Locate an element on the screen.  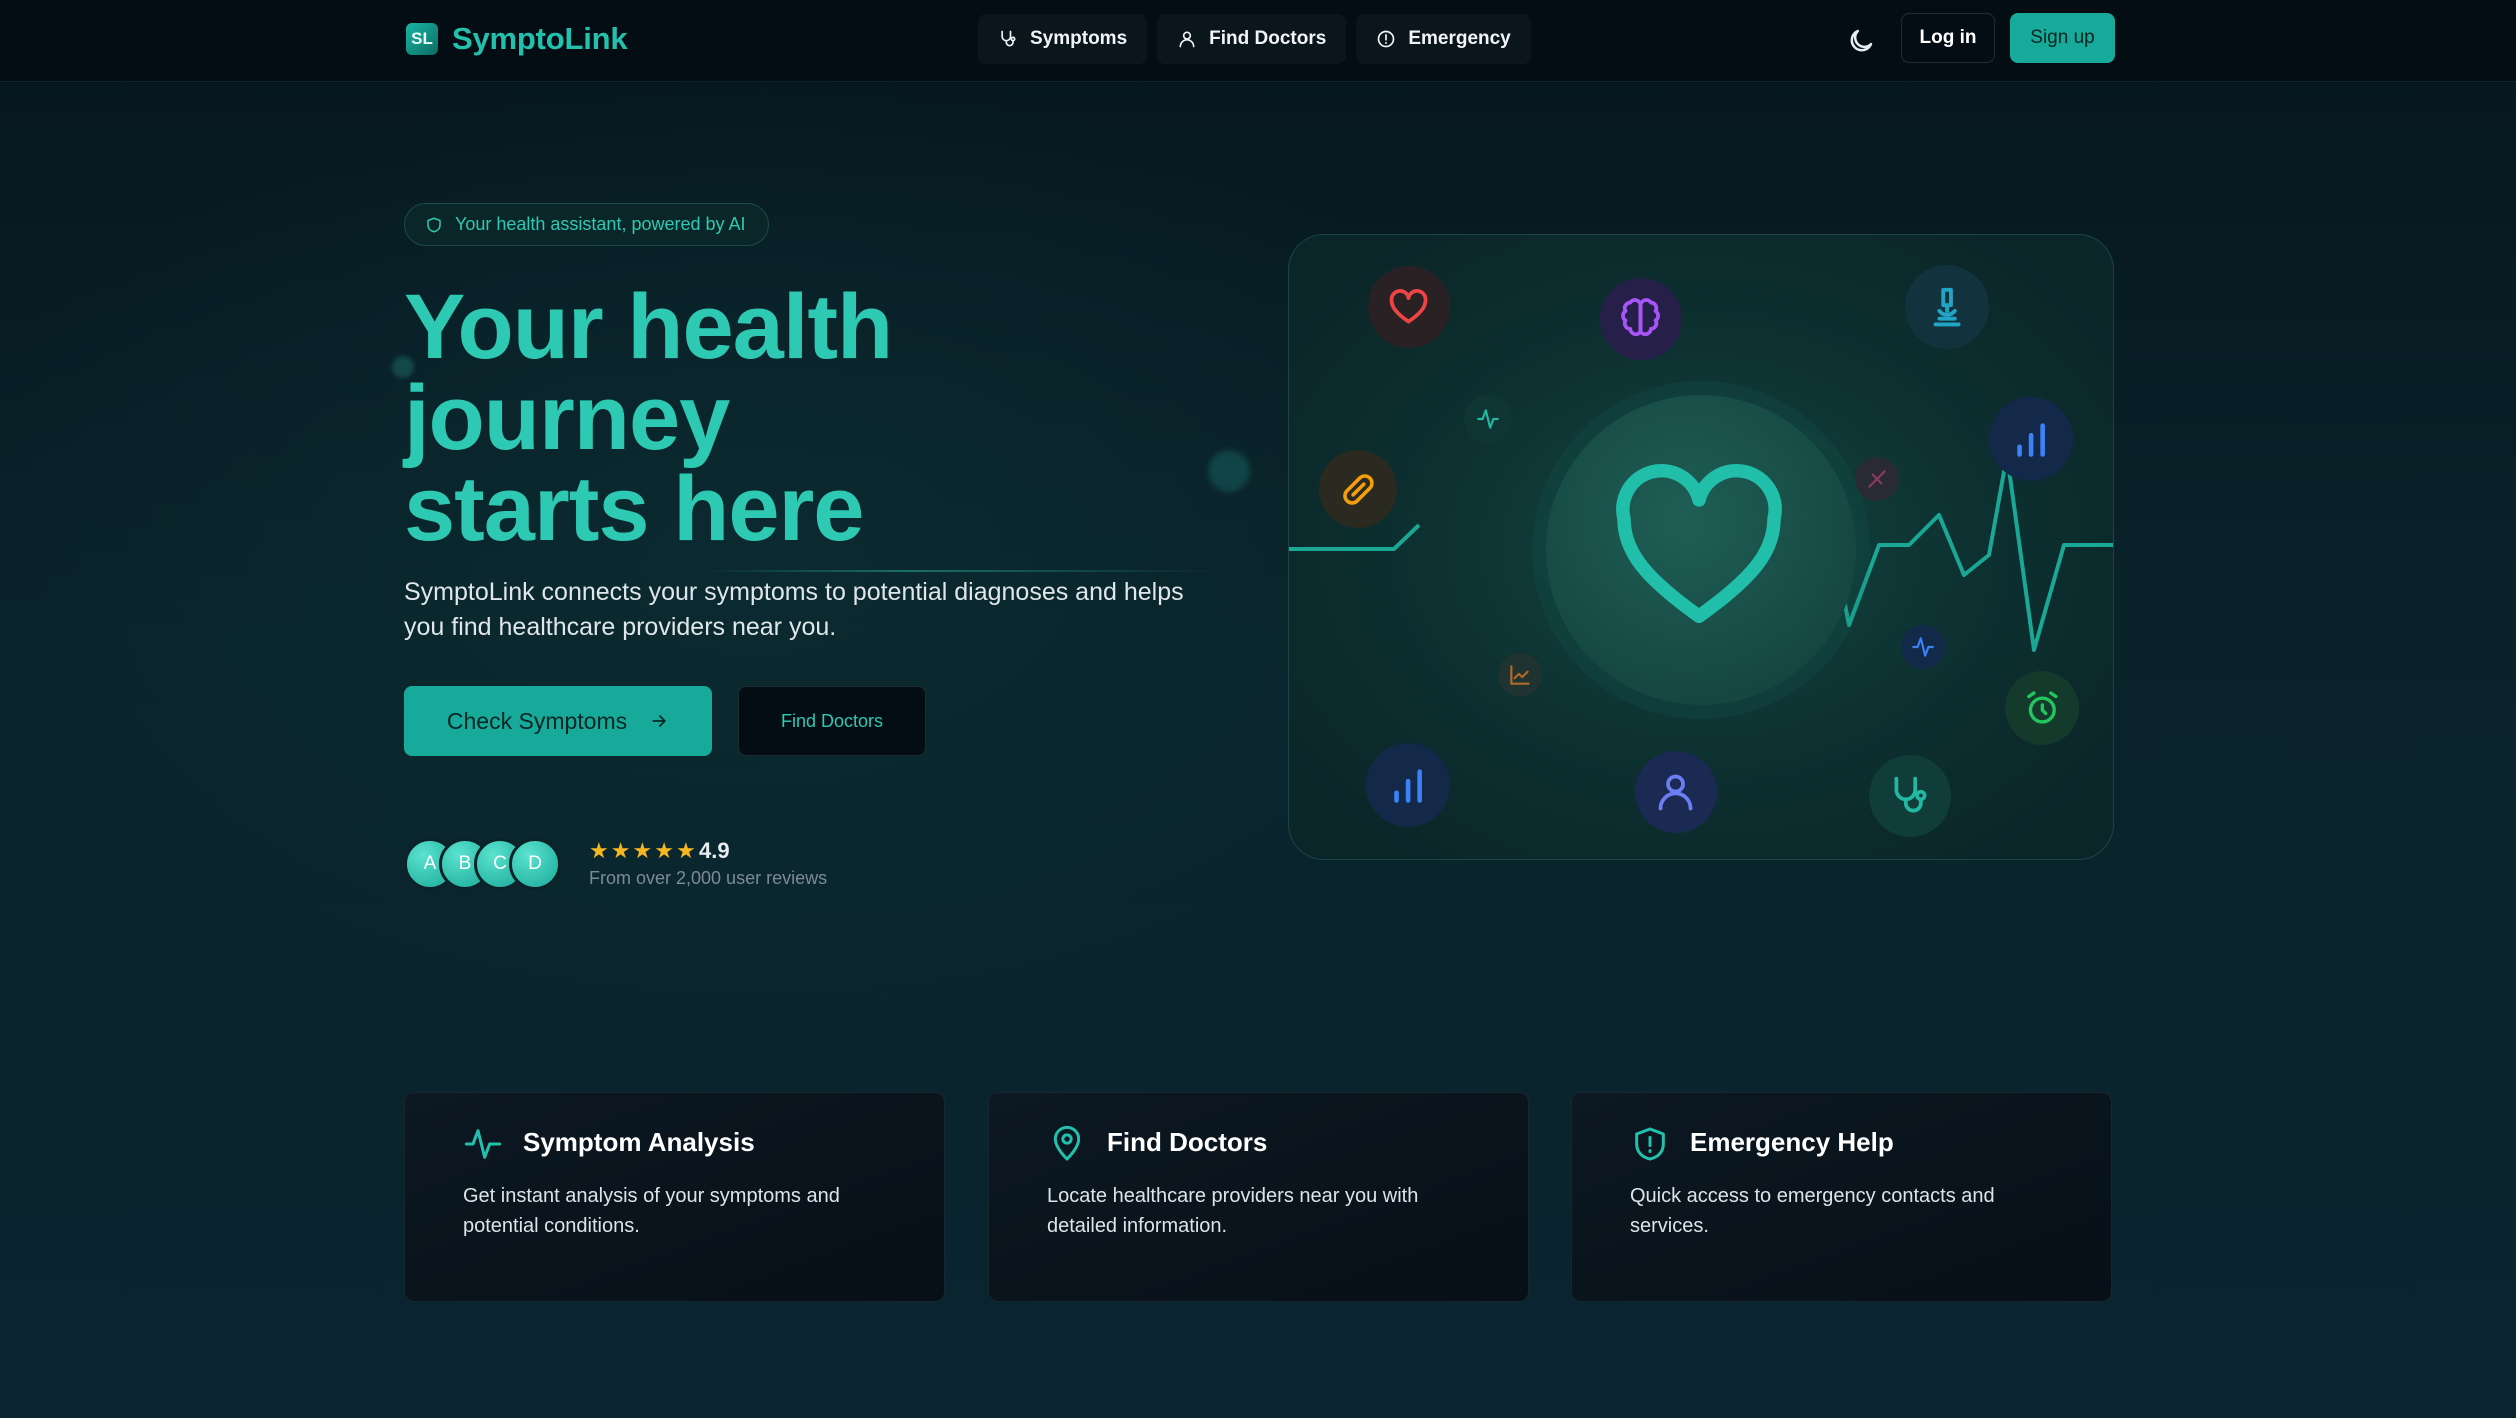
hero-illustration is located at coordinates (1701, 547).